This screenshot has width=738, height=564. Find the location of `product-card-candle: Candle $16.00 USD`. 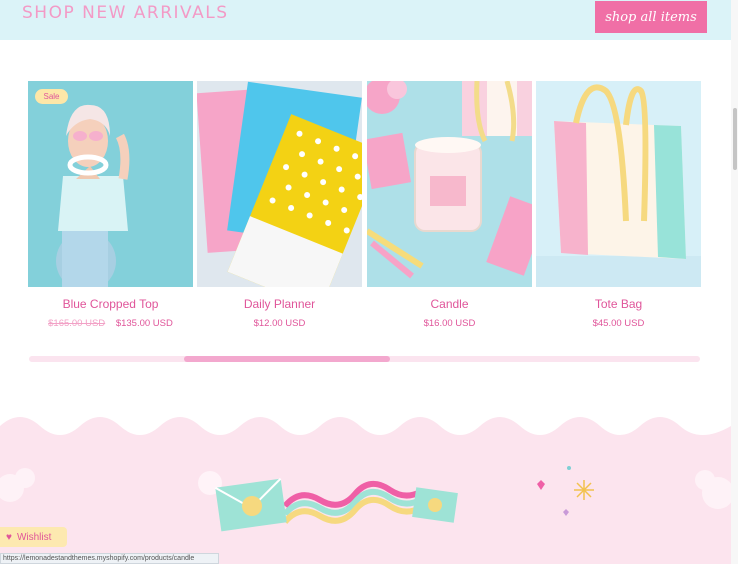

product-card-candle: Candle $16.00 USD is located at coordinates (449, 205).